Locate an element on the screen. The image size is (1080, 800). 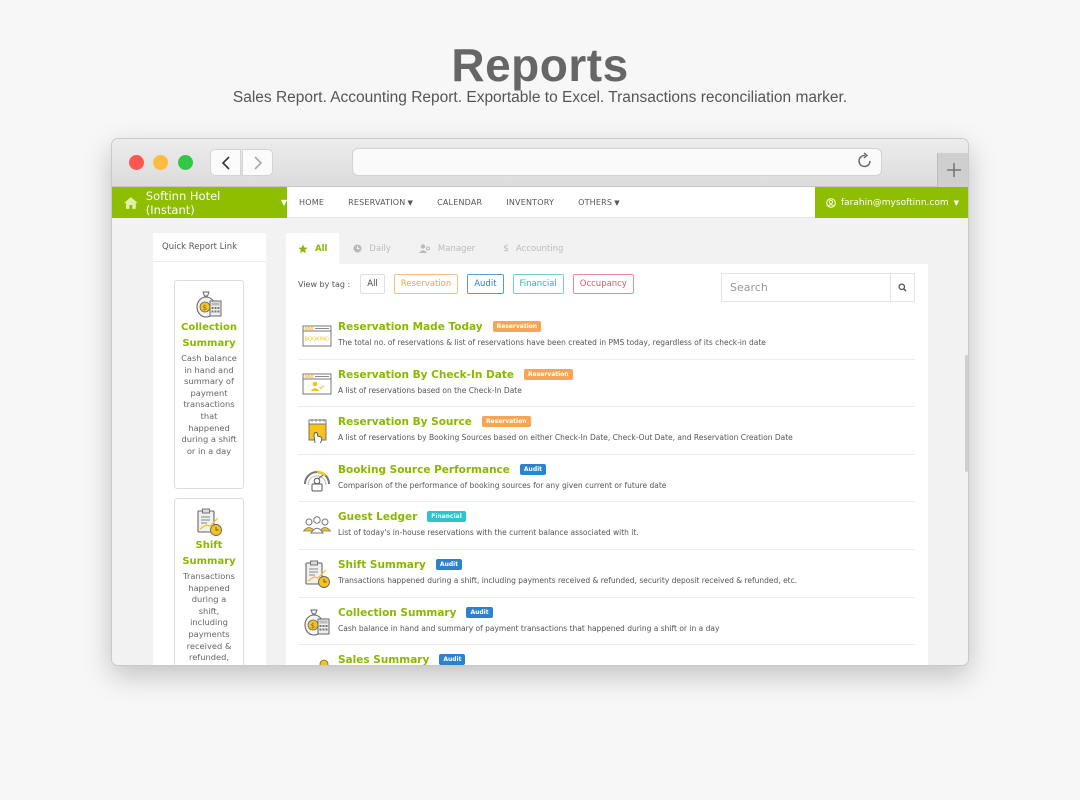
guest-window-icon is located at coordinates (317, 384).